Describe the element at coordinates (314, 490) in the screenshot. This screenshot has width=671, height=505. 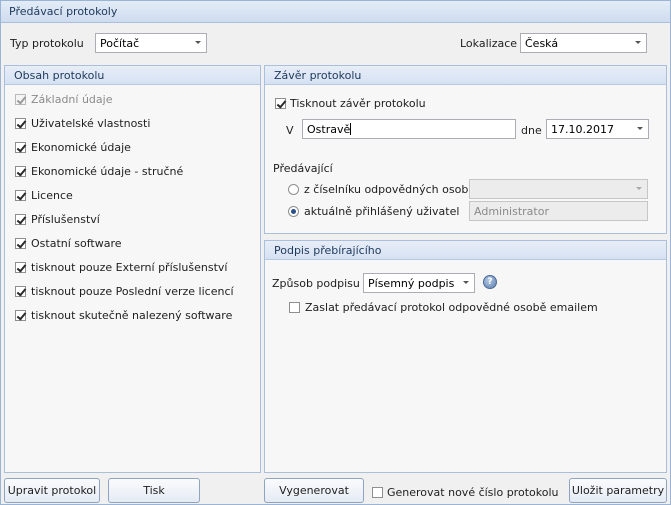
I see `generate-button: Vygenerovat` at that location.